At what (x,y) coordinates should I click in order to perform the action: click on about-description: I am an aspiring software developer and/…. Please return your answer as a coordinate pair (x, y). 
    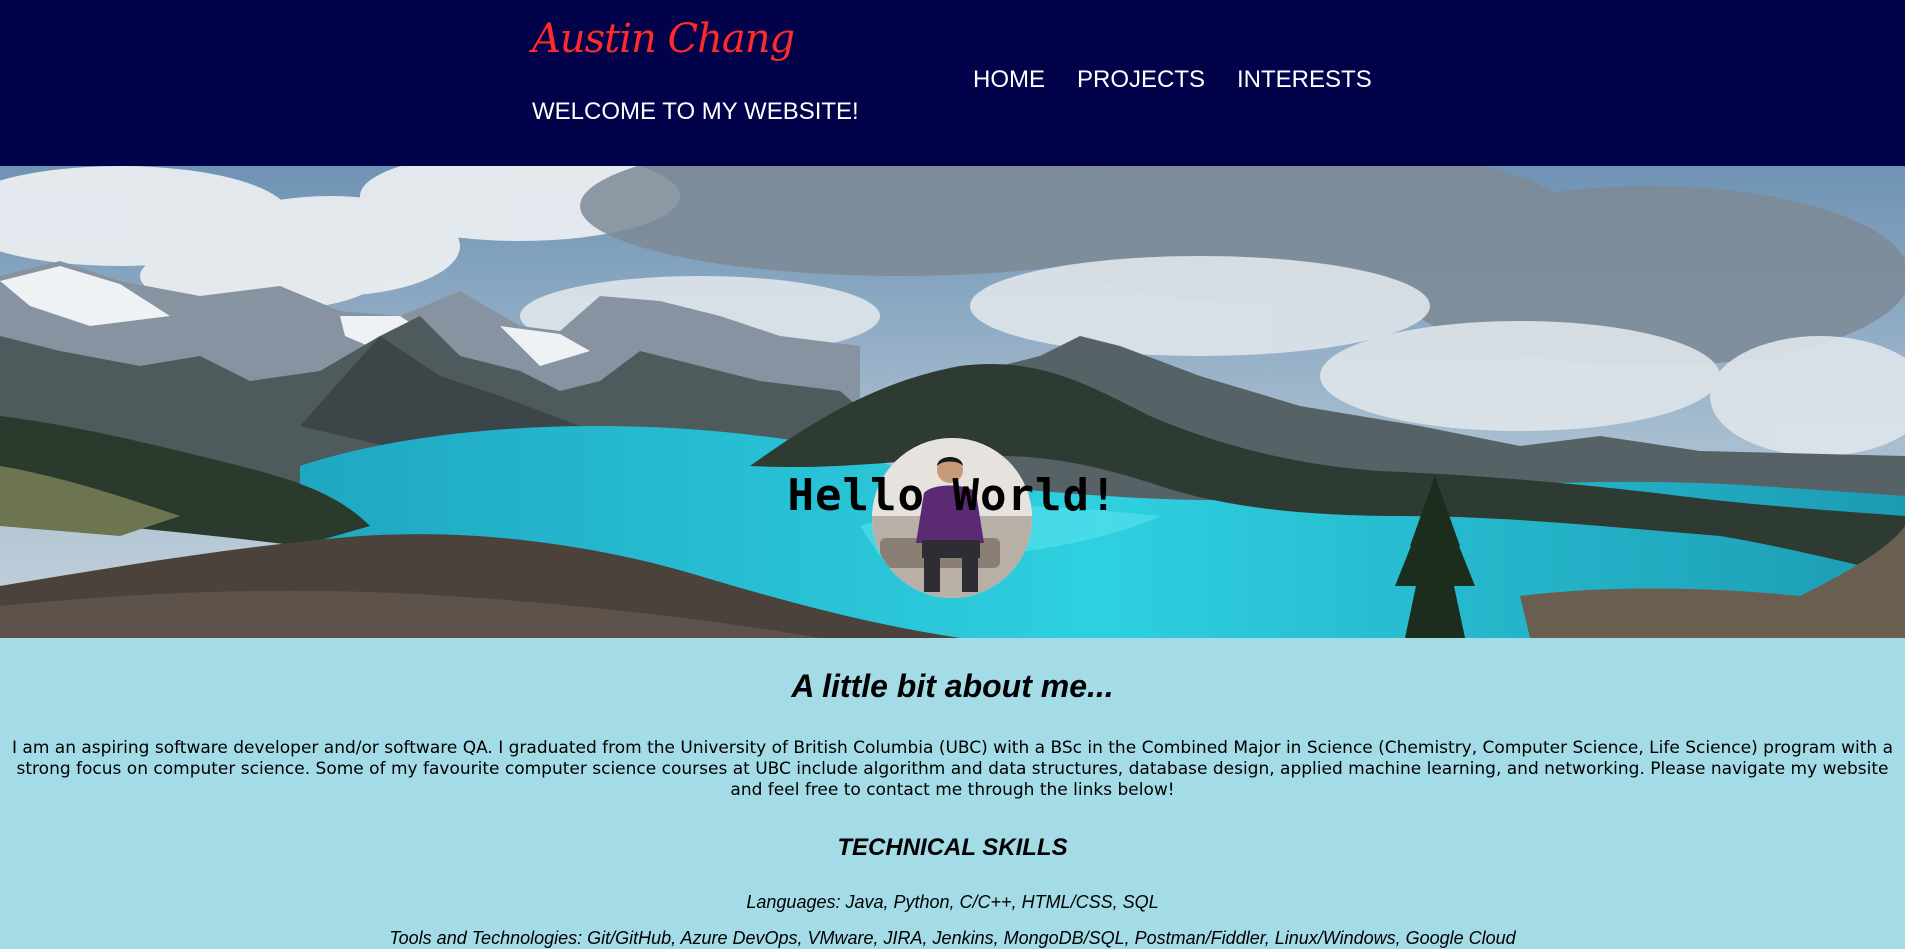
    Looking at the image, I should click on (952, 769).